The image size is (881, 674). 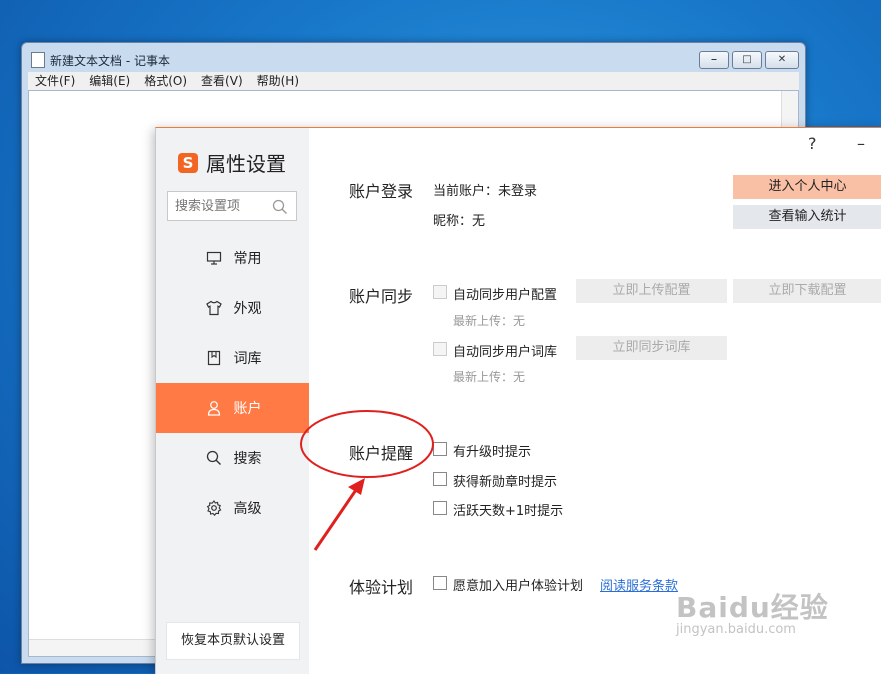 I want to click on minimize-icon: ⎯, so click(x=714, y=59).